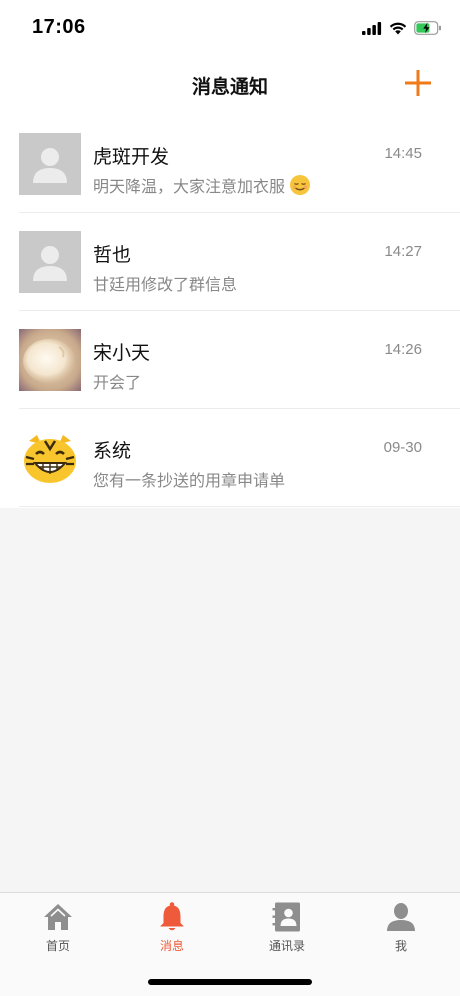 This screenshot has width=460, height=996. Describe the element at coordinates (171, 946) in the screenshot. I see `tab-label: 消息` at that location.